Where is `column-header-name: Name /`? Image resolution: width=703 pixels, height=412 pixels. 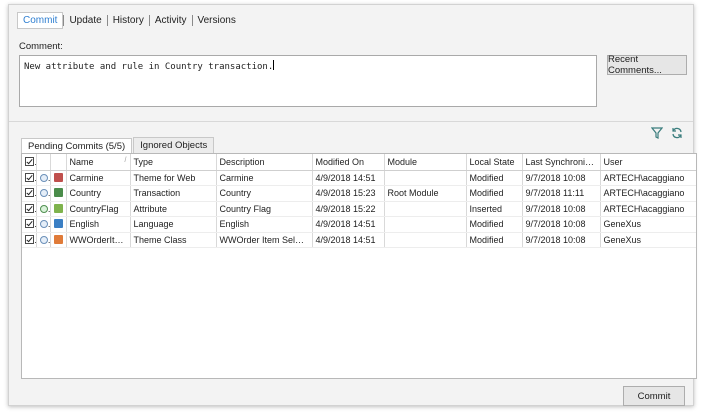
column-header-name: Name / is located at coordinates (98, 162).